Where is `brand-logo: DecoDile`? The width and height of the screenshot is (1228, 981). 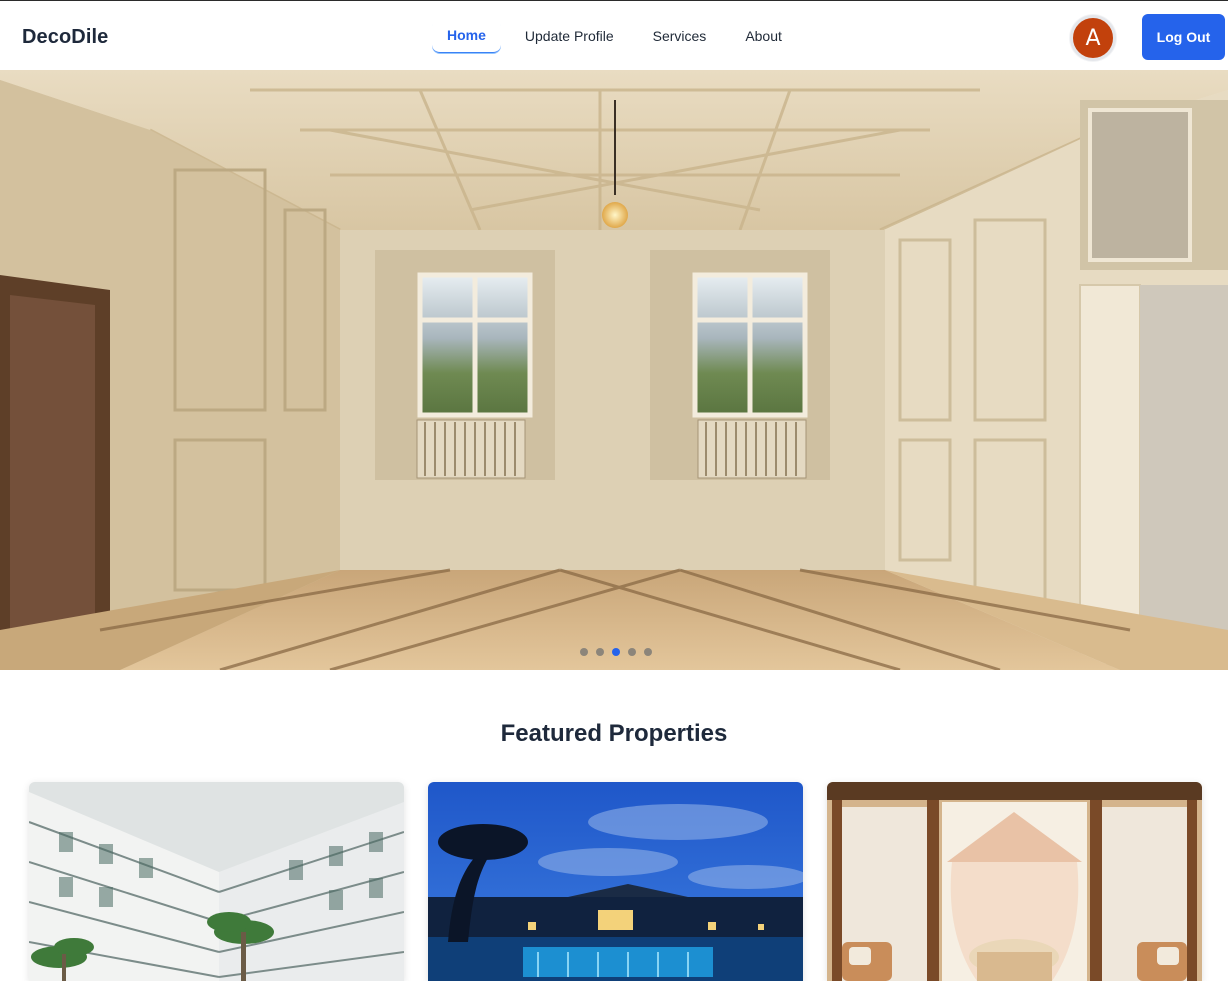 brand-logo: DecoDile is located at coordinates (65, 37).